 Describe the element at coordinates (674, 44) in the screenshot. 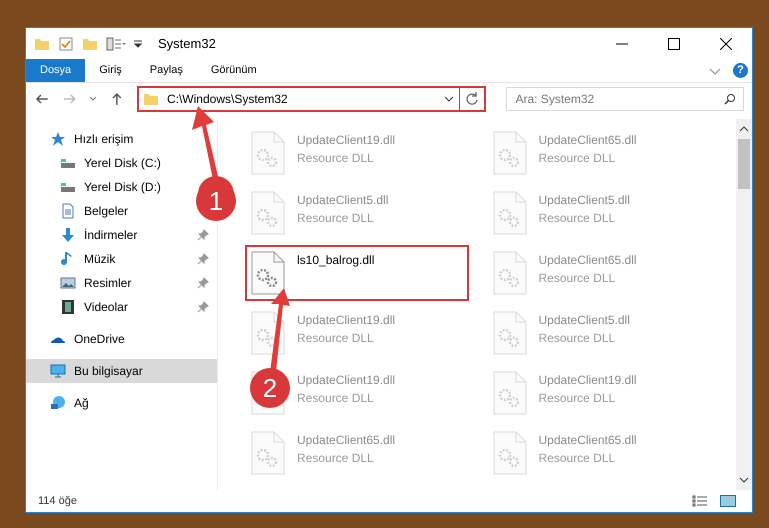

I see `maximize-icon` at that location.